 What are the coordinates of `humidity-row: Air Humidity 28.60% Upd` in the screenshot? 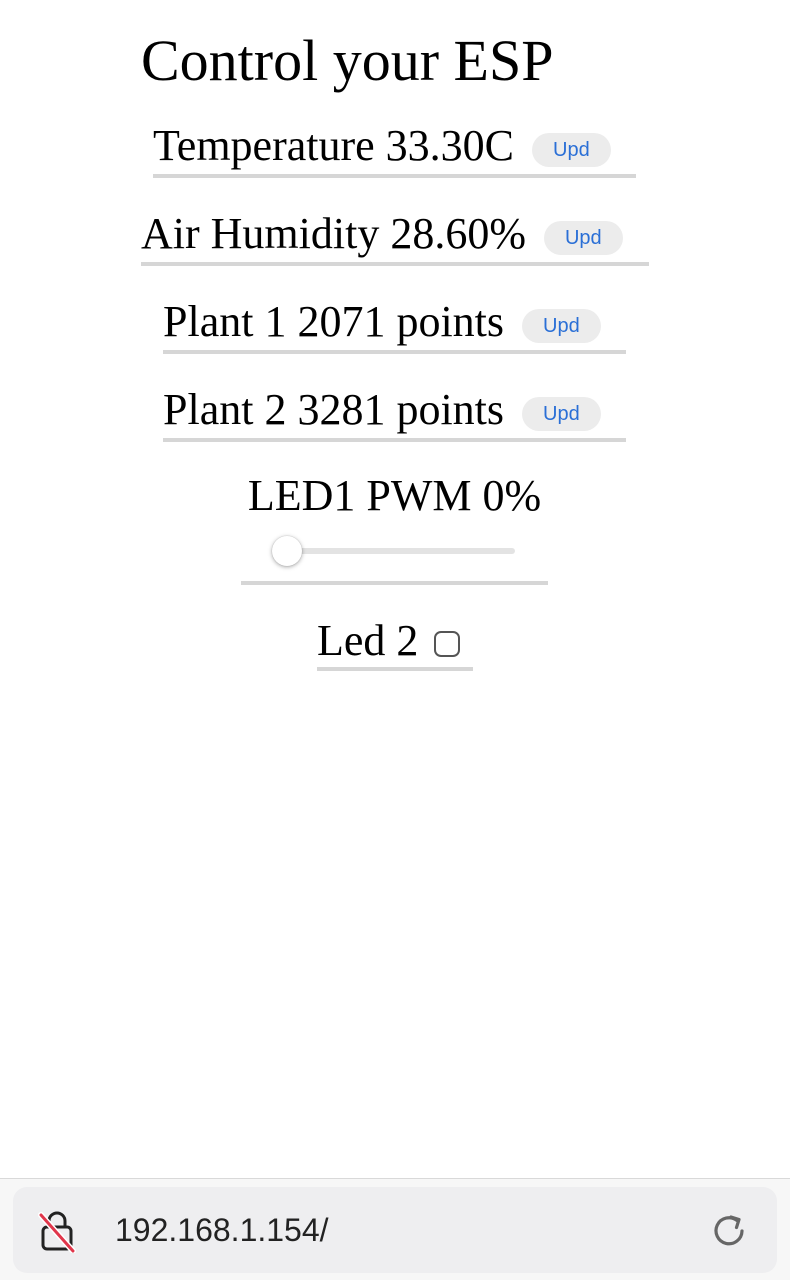 It's located at (395, 236).